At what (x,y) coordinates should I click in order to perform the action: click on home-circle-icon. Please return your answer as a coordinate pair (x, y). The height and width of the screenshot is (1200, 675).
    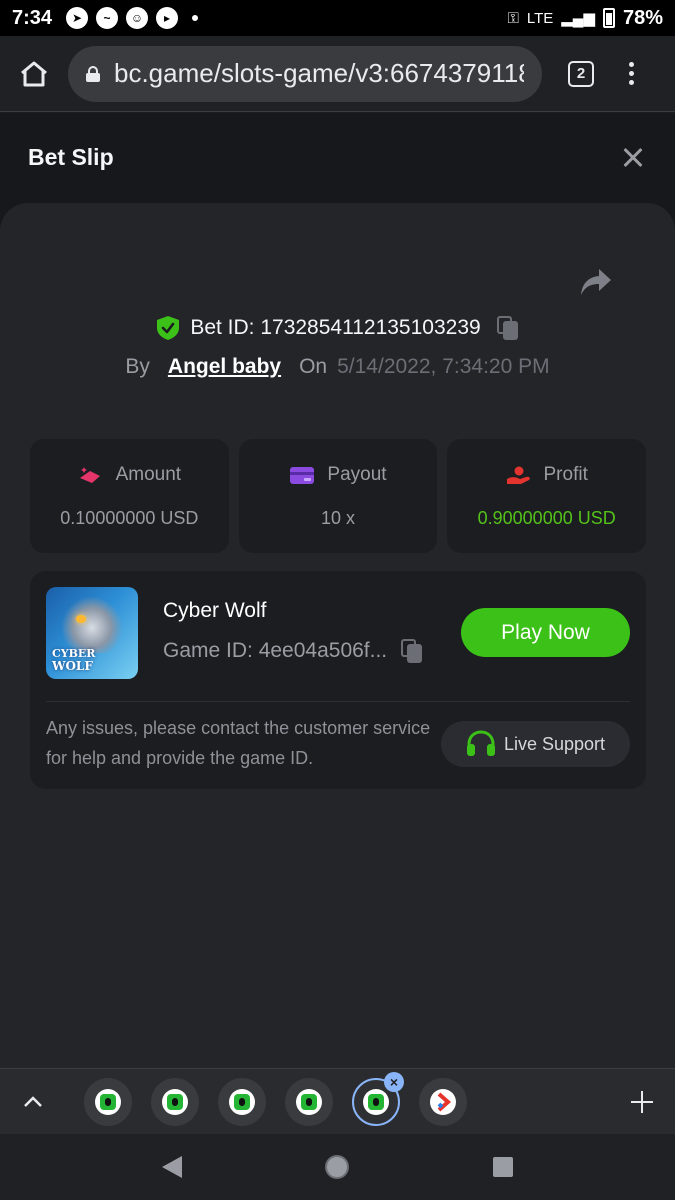
    Looking at the image, I should click on (337, 1167).